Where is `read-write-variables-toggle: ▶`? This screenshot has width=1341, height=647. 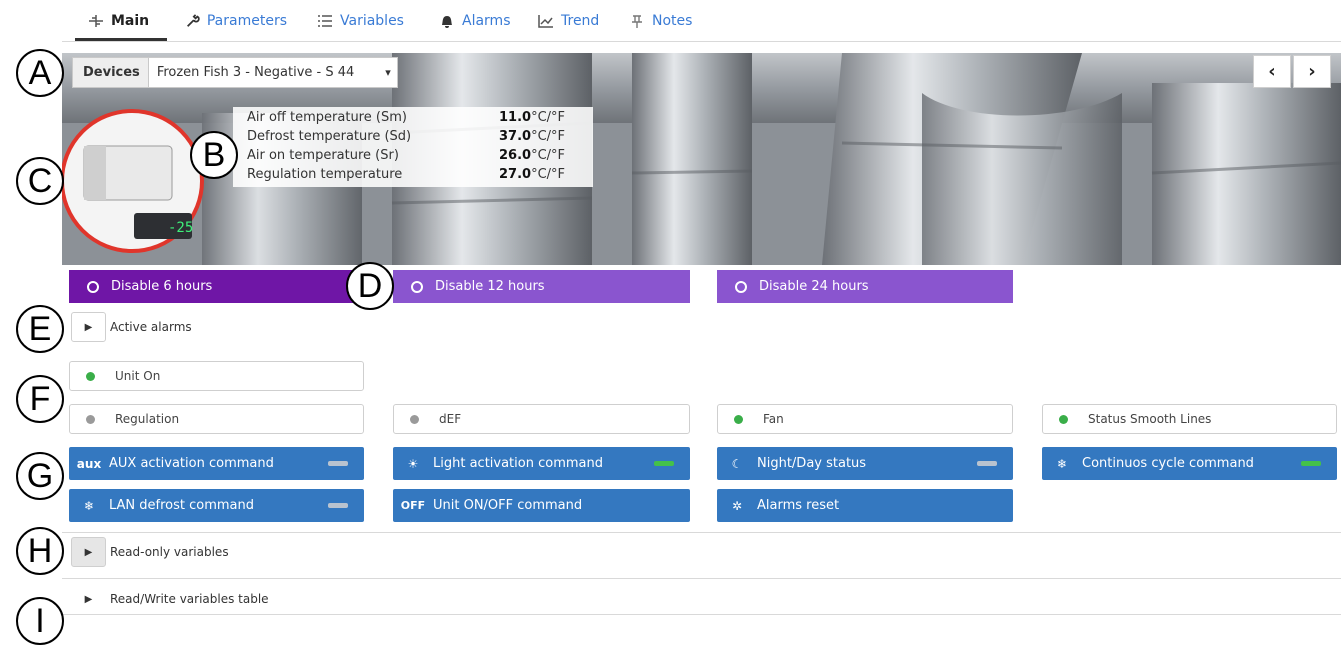 read-write-variables-toggle: ▶ is located at coordinates (88, 599).